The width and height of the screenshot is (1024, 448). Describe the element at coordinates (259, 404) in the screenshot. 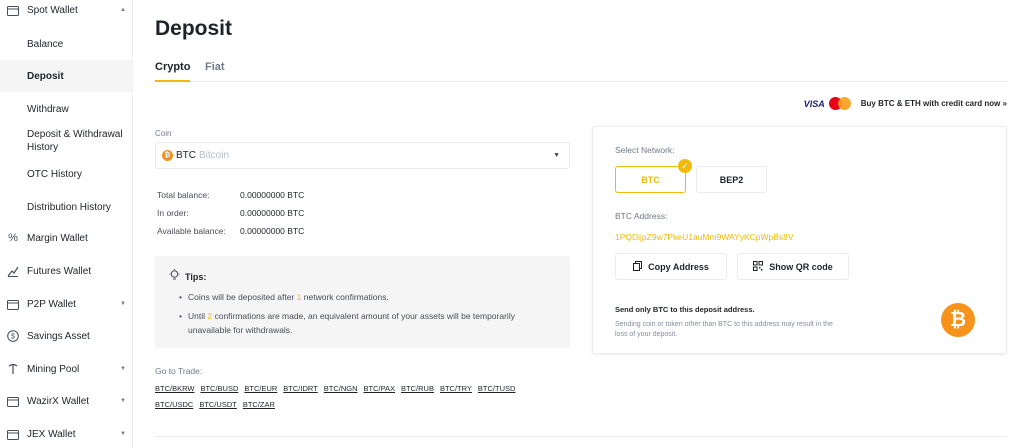

I see `trade-pair-link: BTC/ZAR` at that location.